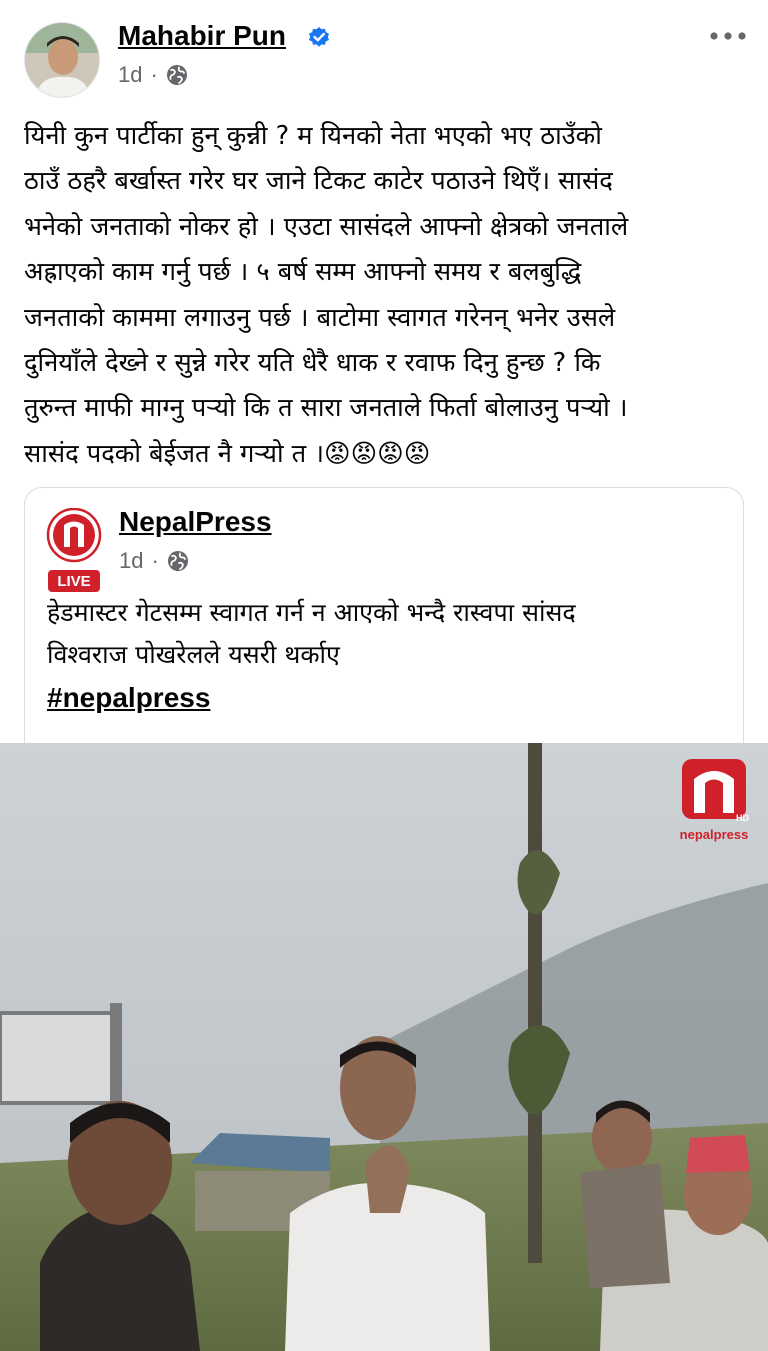 The image size is (768, 1351). I want to click on author-name: Mahabir Pun, so click(202, 36).